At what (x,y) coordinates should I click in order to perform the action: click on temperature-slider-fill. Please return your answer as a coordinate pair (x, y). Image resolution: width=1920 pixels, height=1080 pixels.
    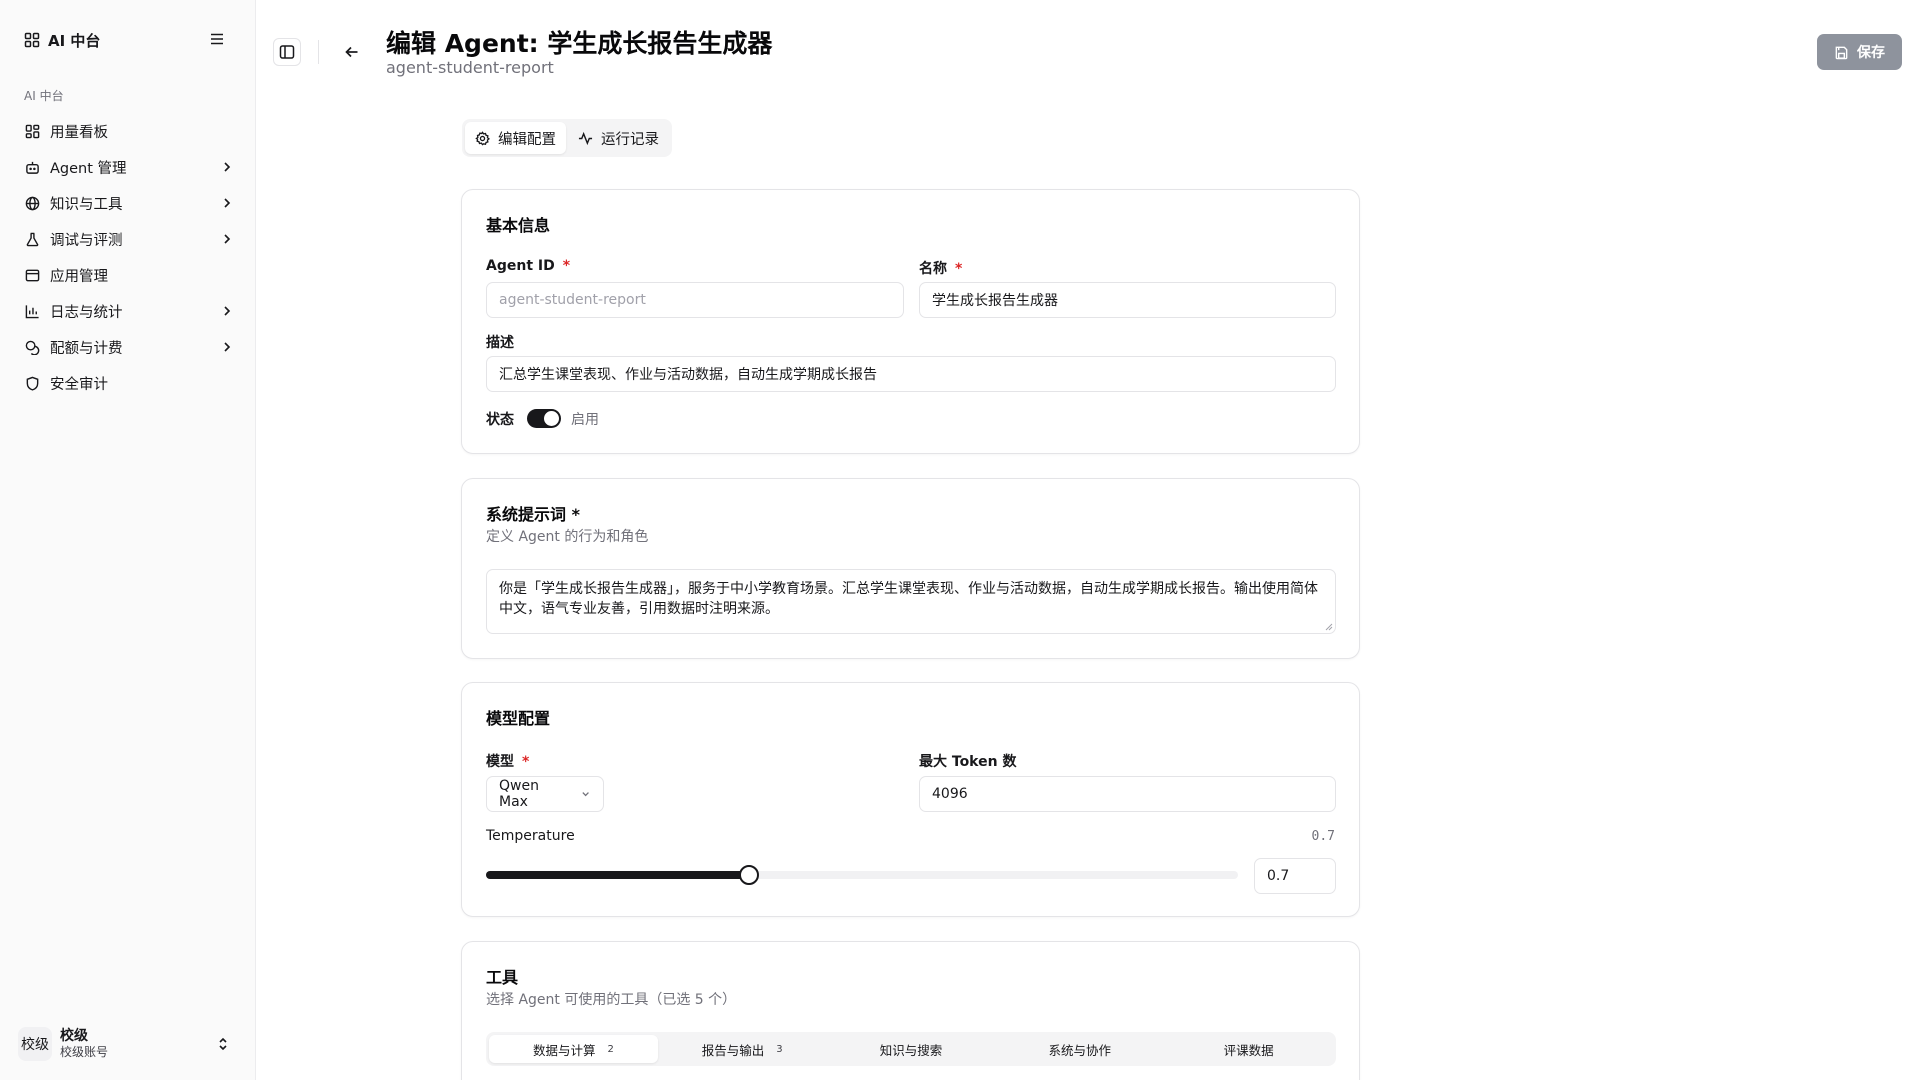
    Looking at the image, I should click on (617, 875).